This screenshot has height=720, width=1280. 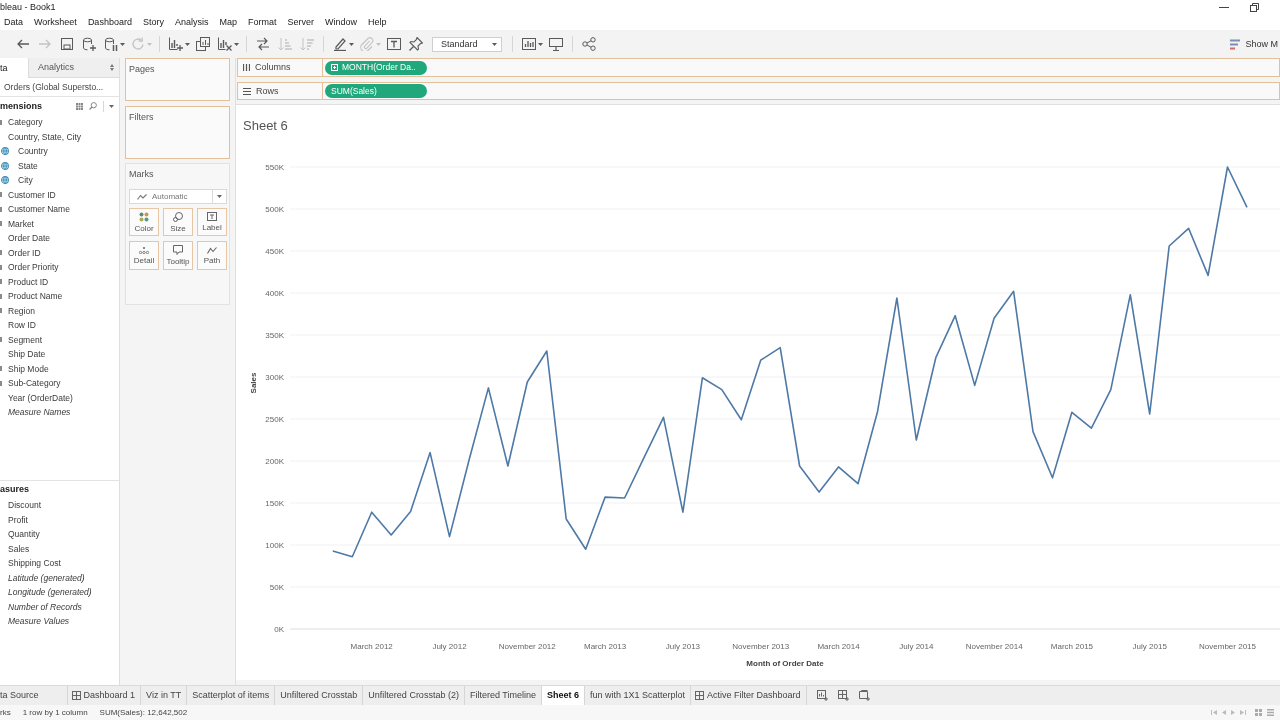 What do you see at coordinates (25, 339) in the screenshot?
I see `dimension-field: Segment` at bounding box center [25, 339].